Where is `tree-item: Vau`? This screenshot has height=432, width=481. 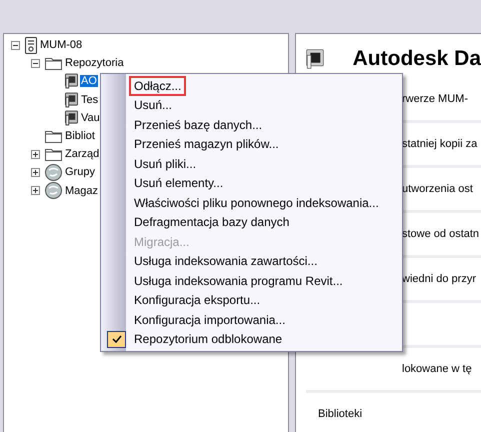
tree-item: Vau is located at coordinates (90, 118).